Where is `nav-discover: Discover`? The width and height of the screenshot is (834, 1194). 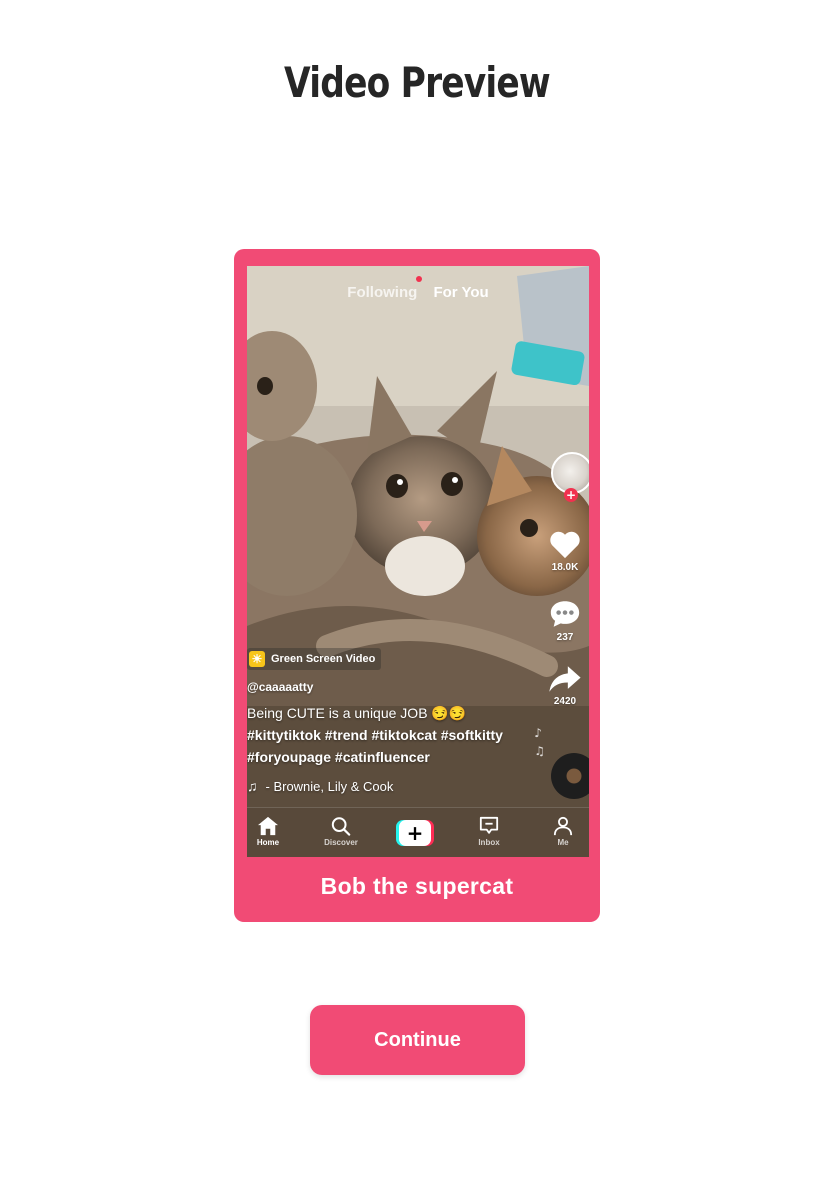
nav-discover: Discover is located at coordinates (341, 831).